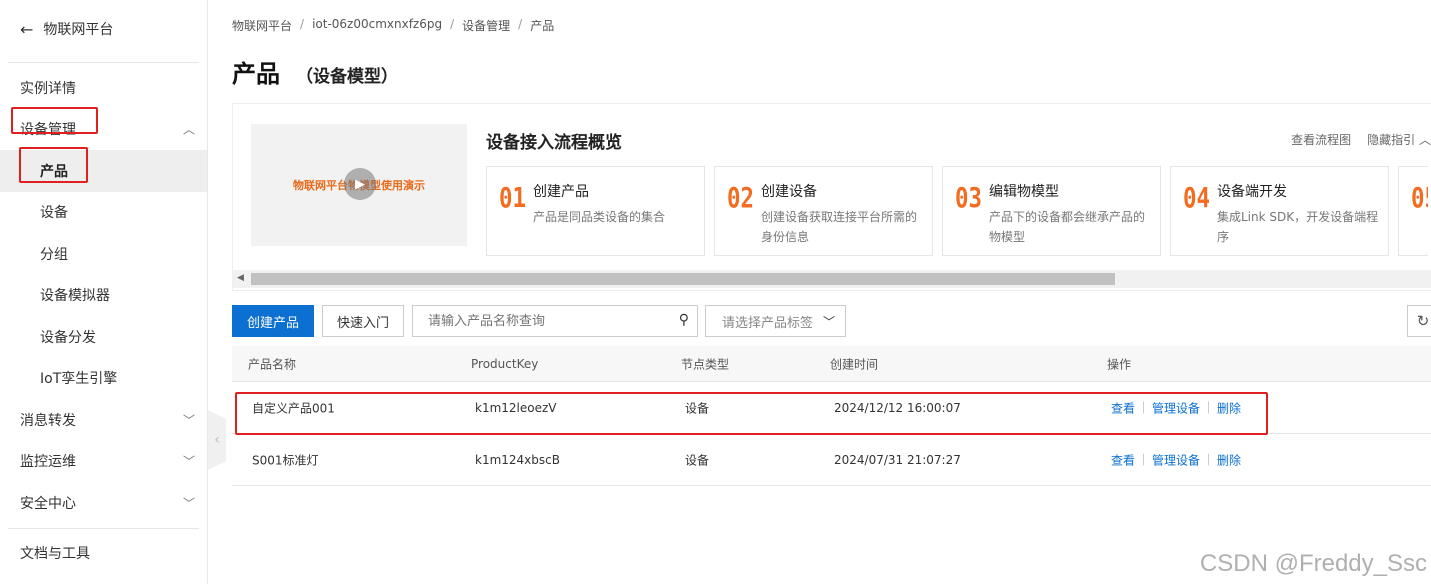 The image size is (1431, 584). I want to click on sidebar-item-label: 设备分发, so click(68, 337).